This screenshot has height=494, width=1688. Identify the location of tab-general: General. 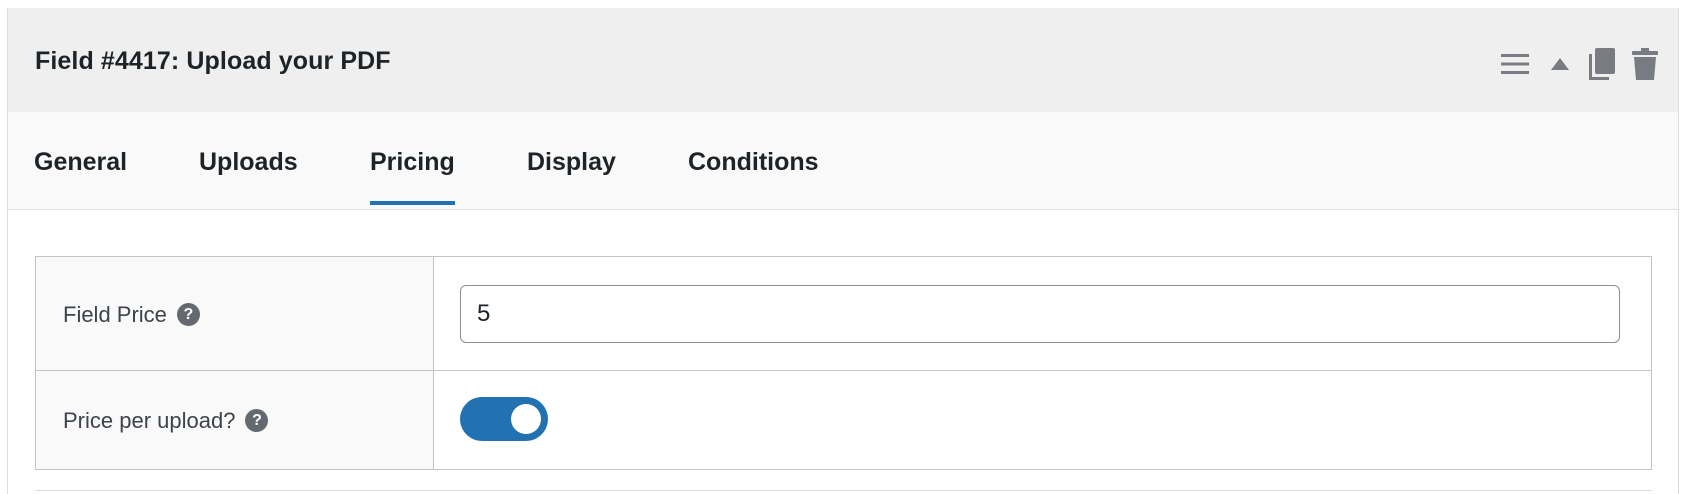
(80, 162).